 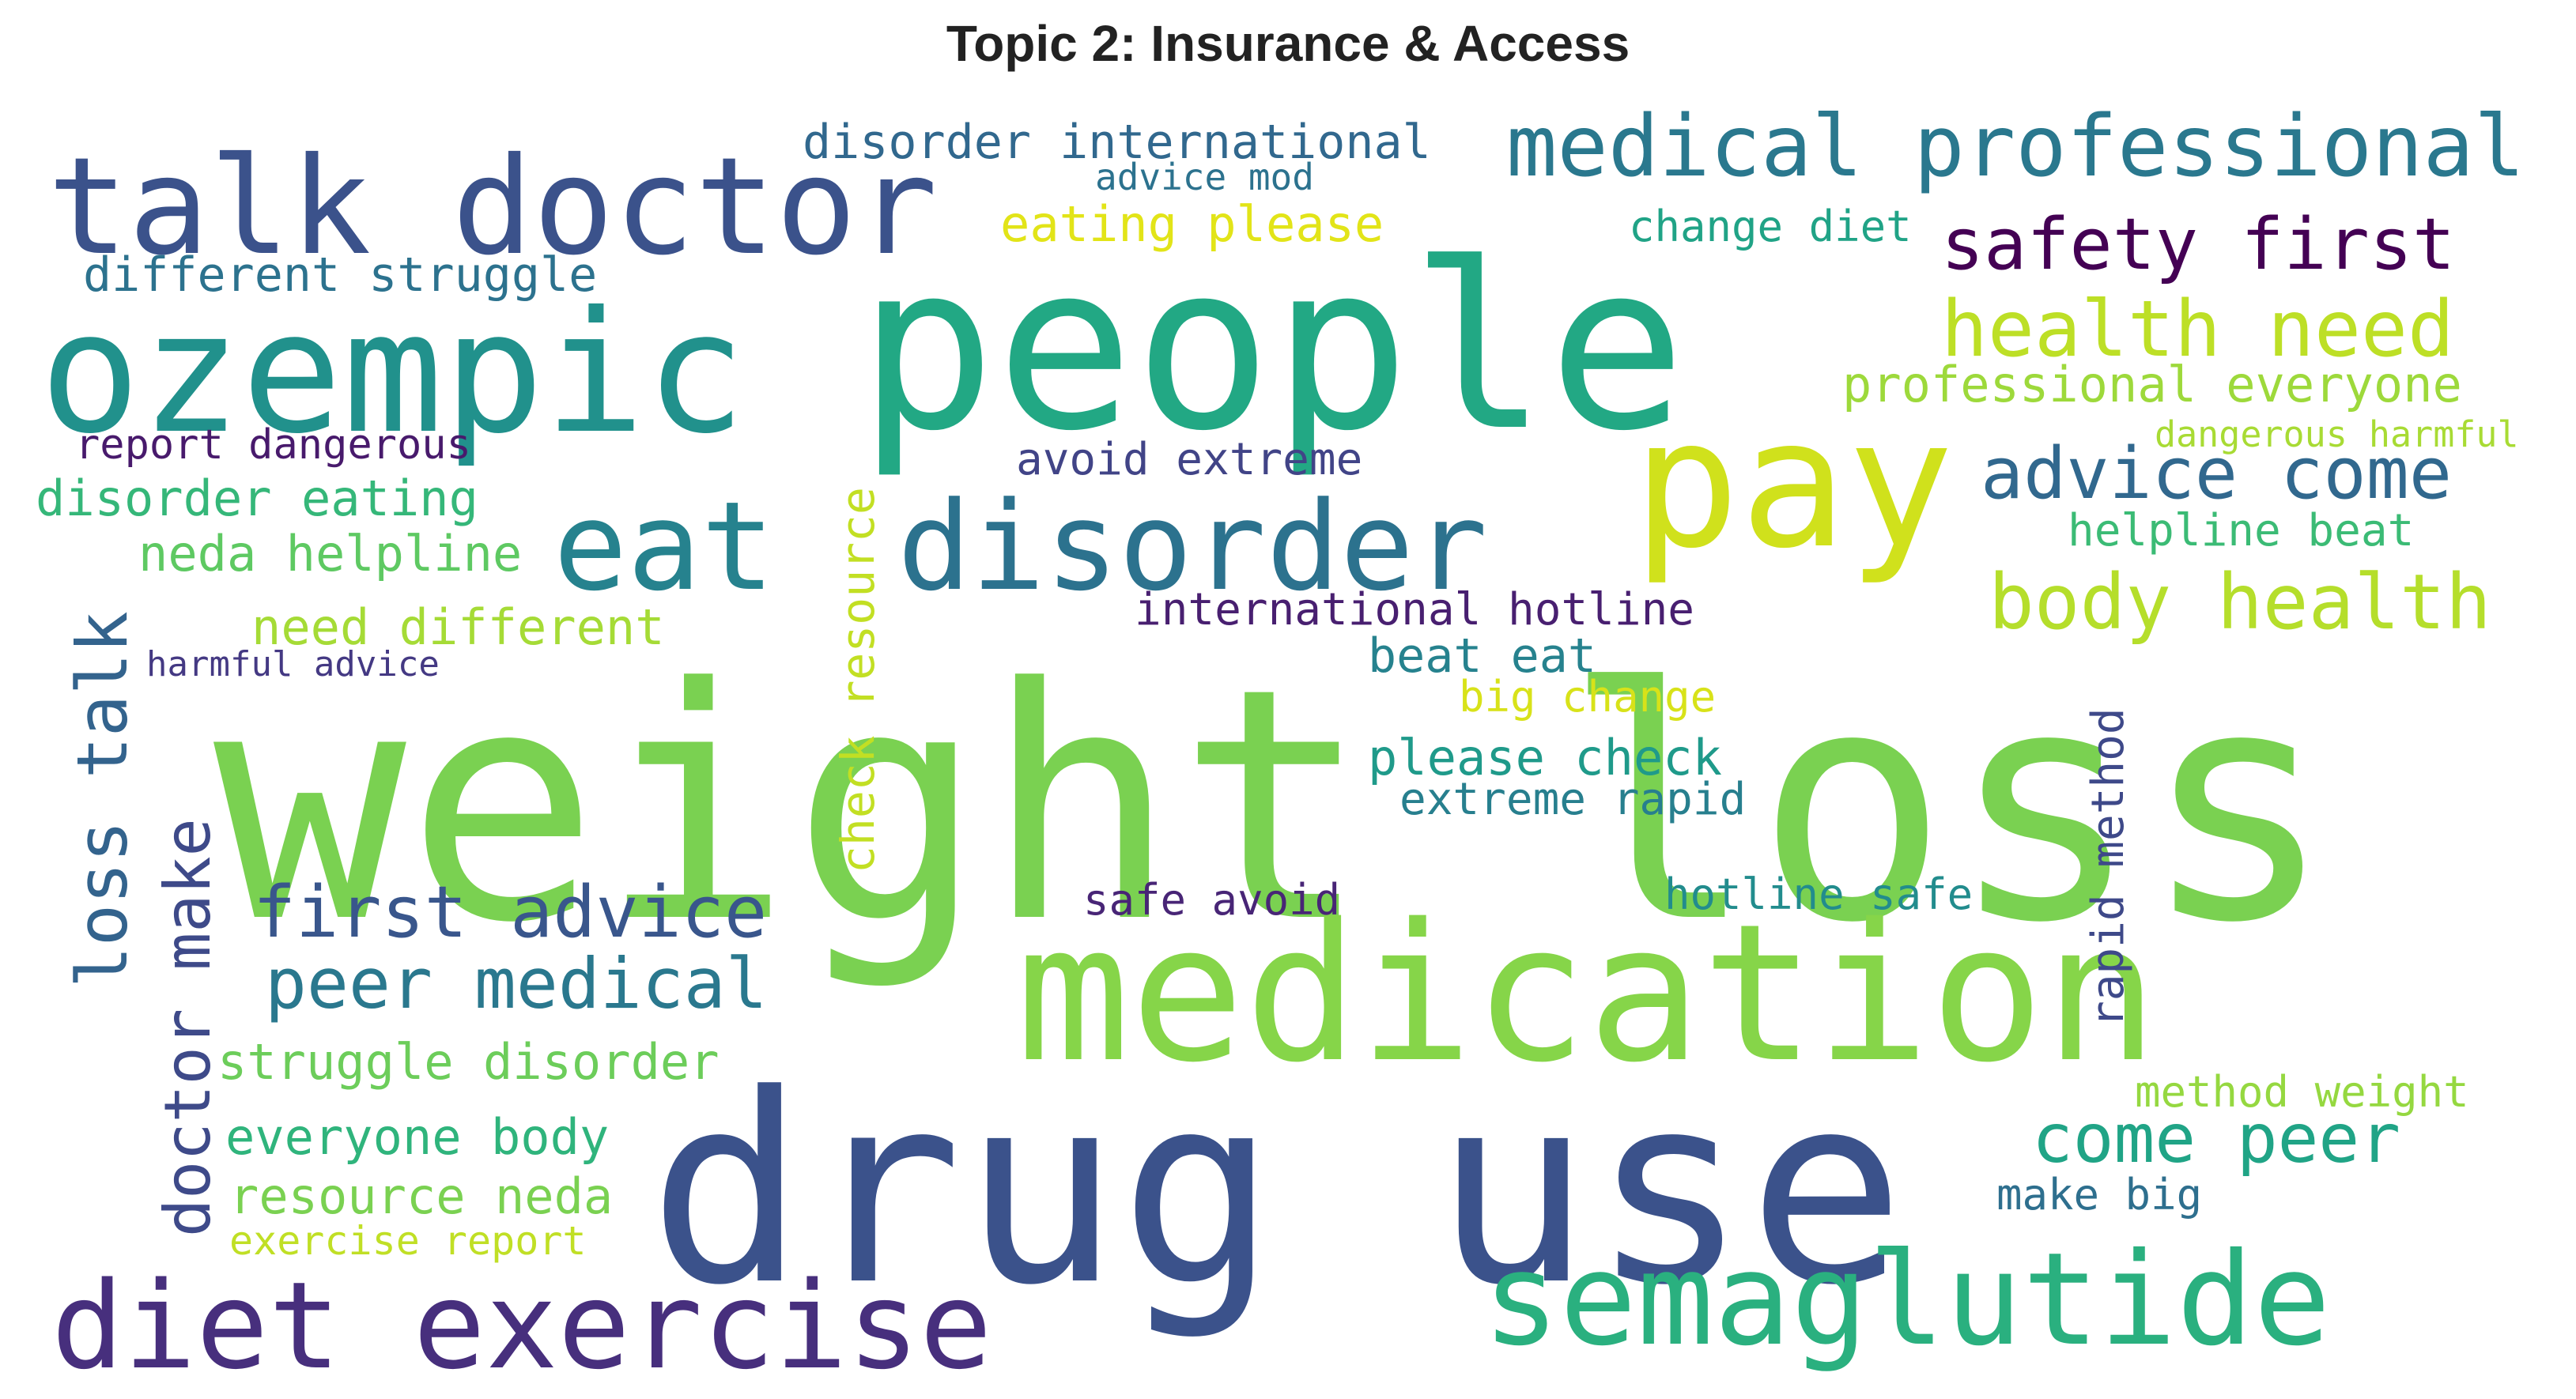 I want to click on word-extreme-rapid: extreme rapid, so click(x=1572, y=799).